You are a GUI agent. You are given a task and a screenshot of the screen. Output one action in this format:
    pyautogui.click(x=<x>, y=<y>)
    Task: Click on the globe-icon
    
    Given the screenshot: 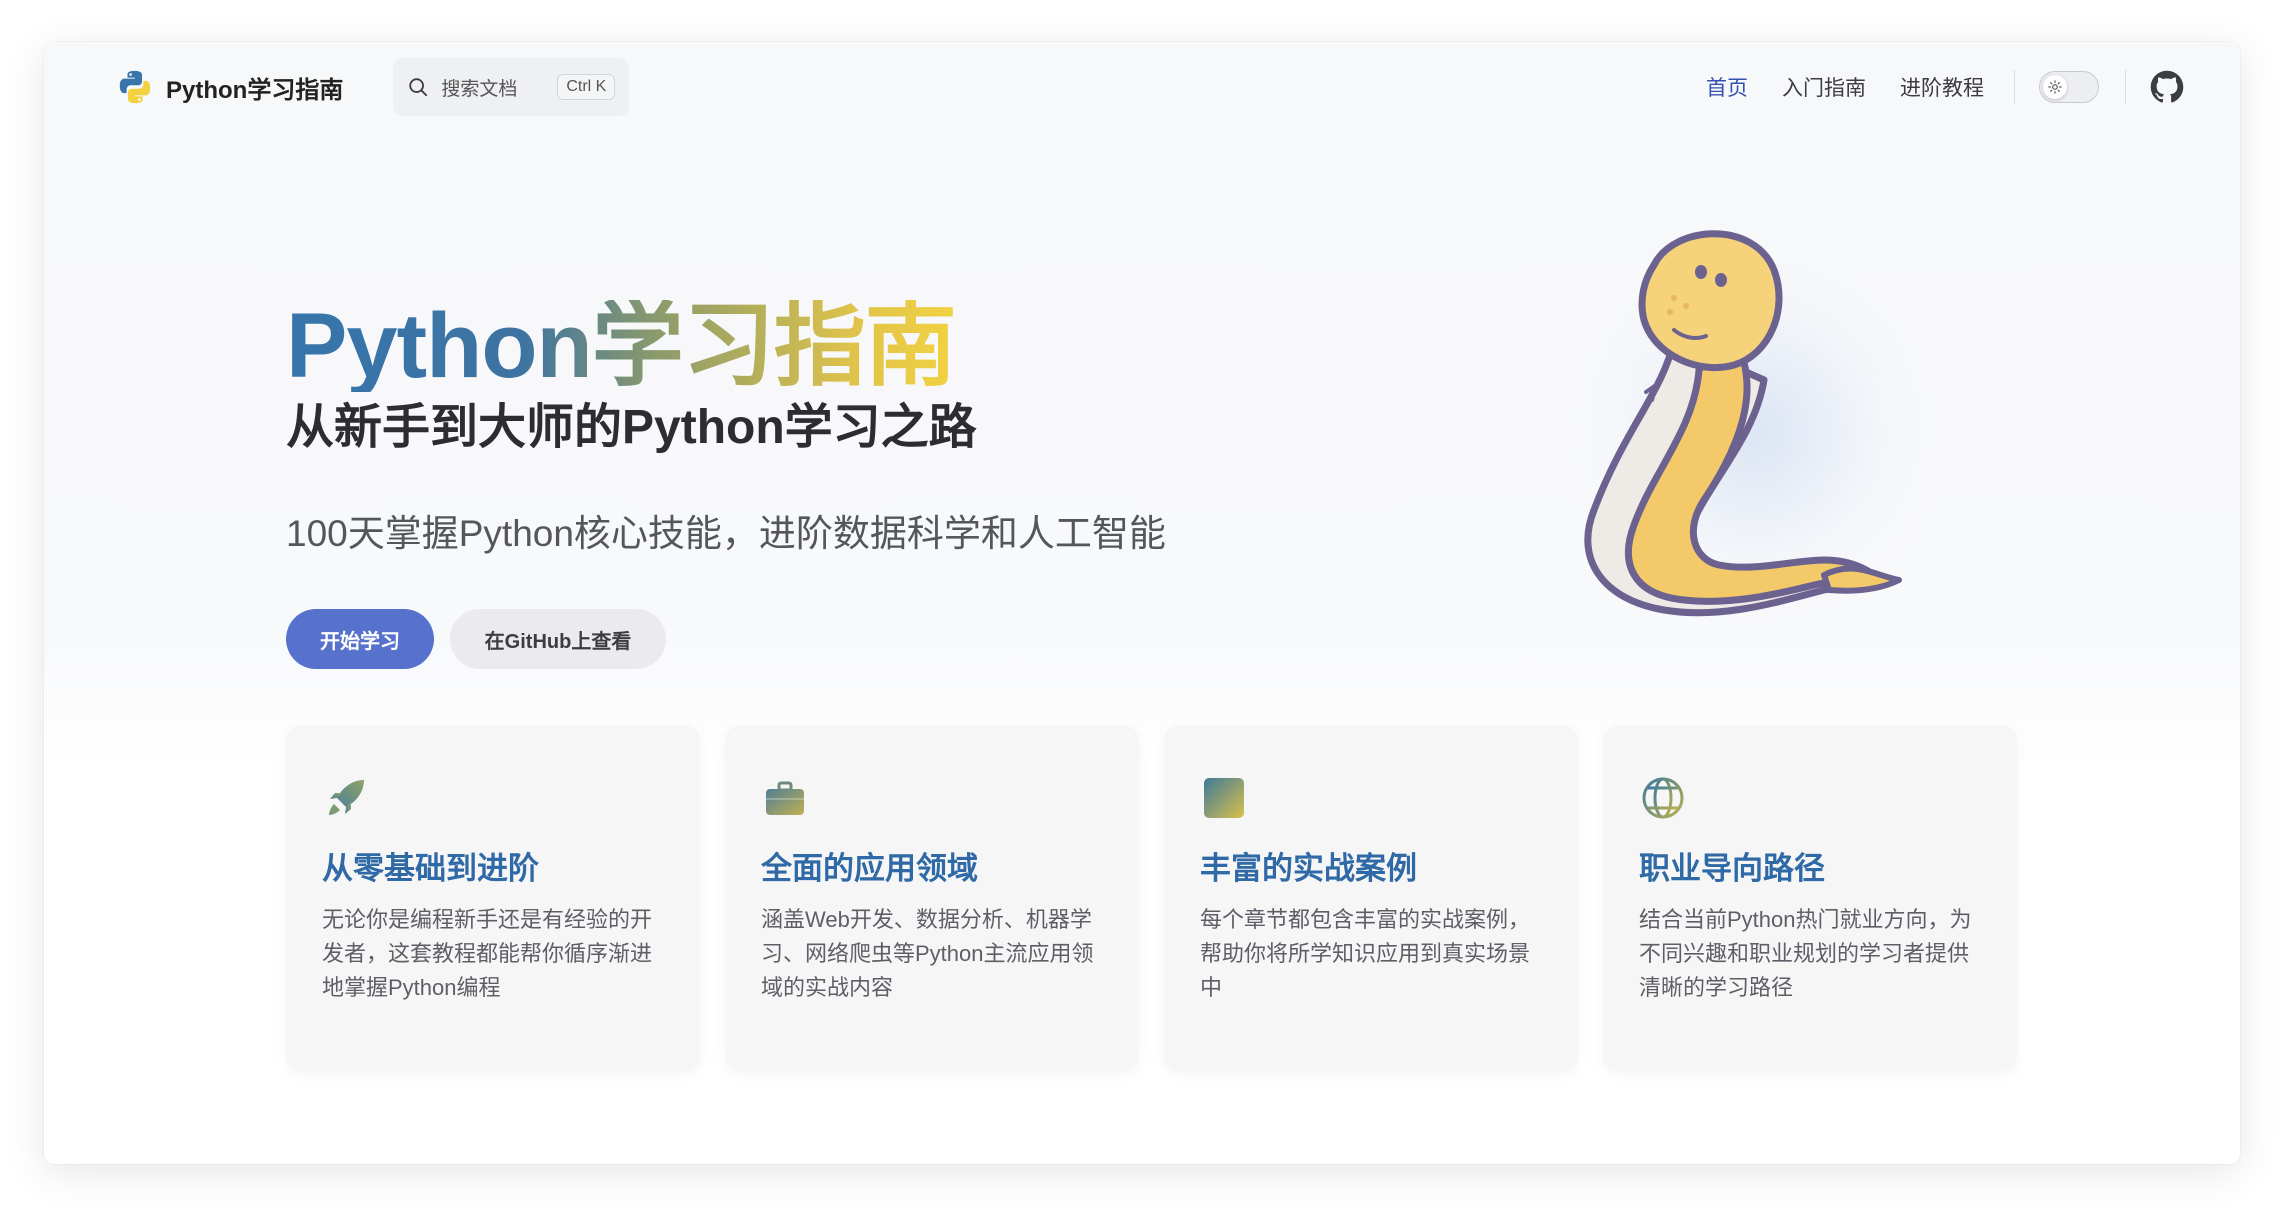 What is the action you would take?
    pyautogui.click(x=1663, y=798)
    